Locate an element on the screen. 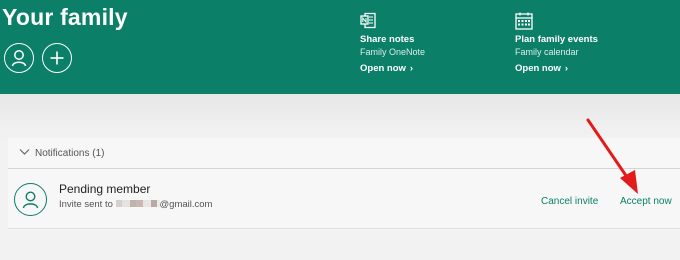 The image size is (680, 260). invite-suffix: @gmail.com is located at coordinates (186, 204).